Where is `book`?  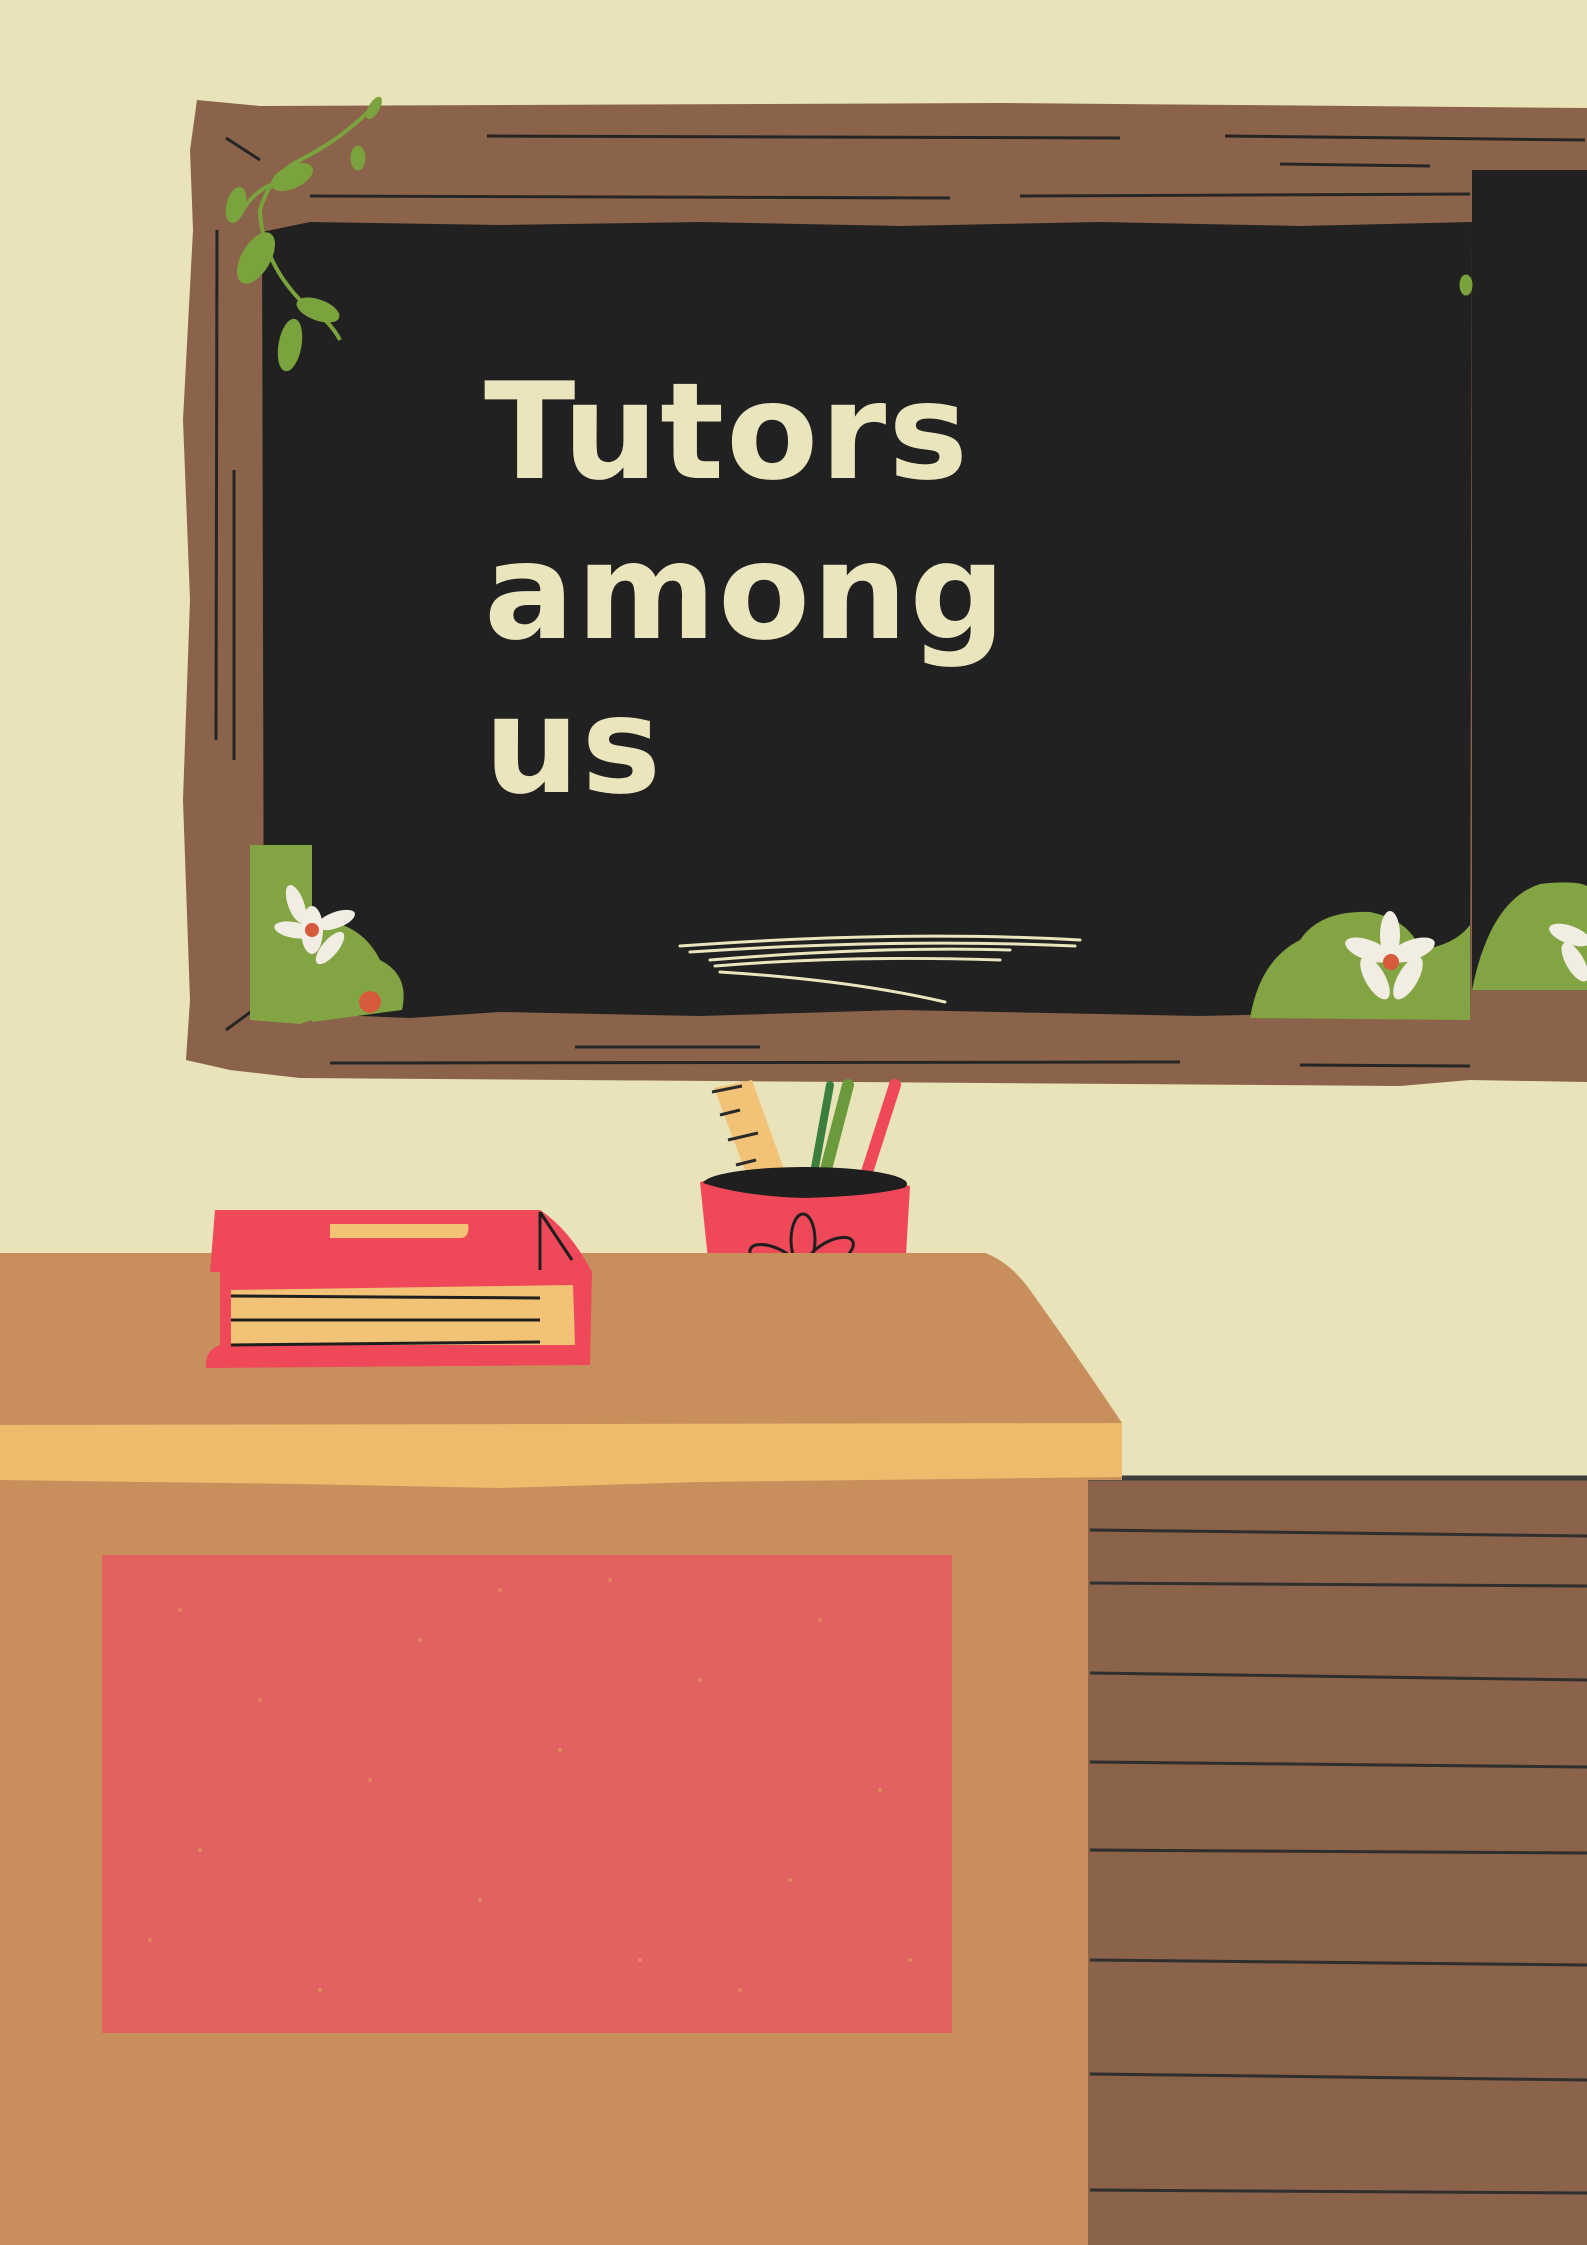 book is located at coordinates (398, 1289).